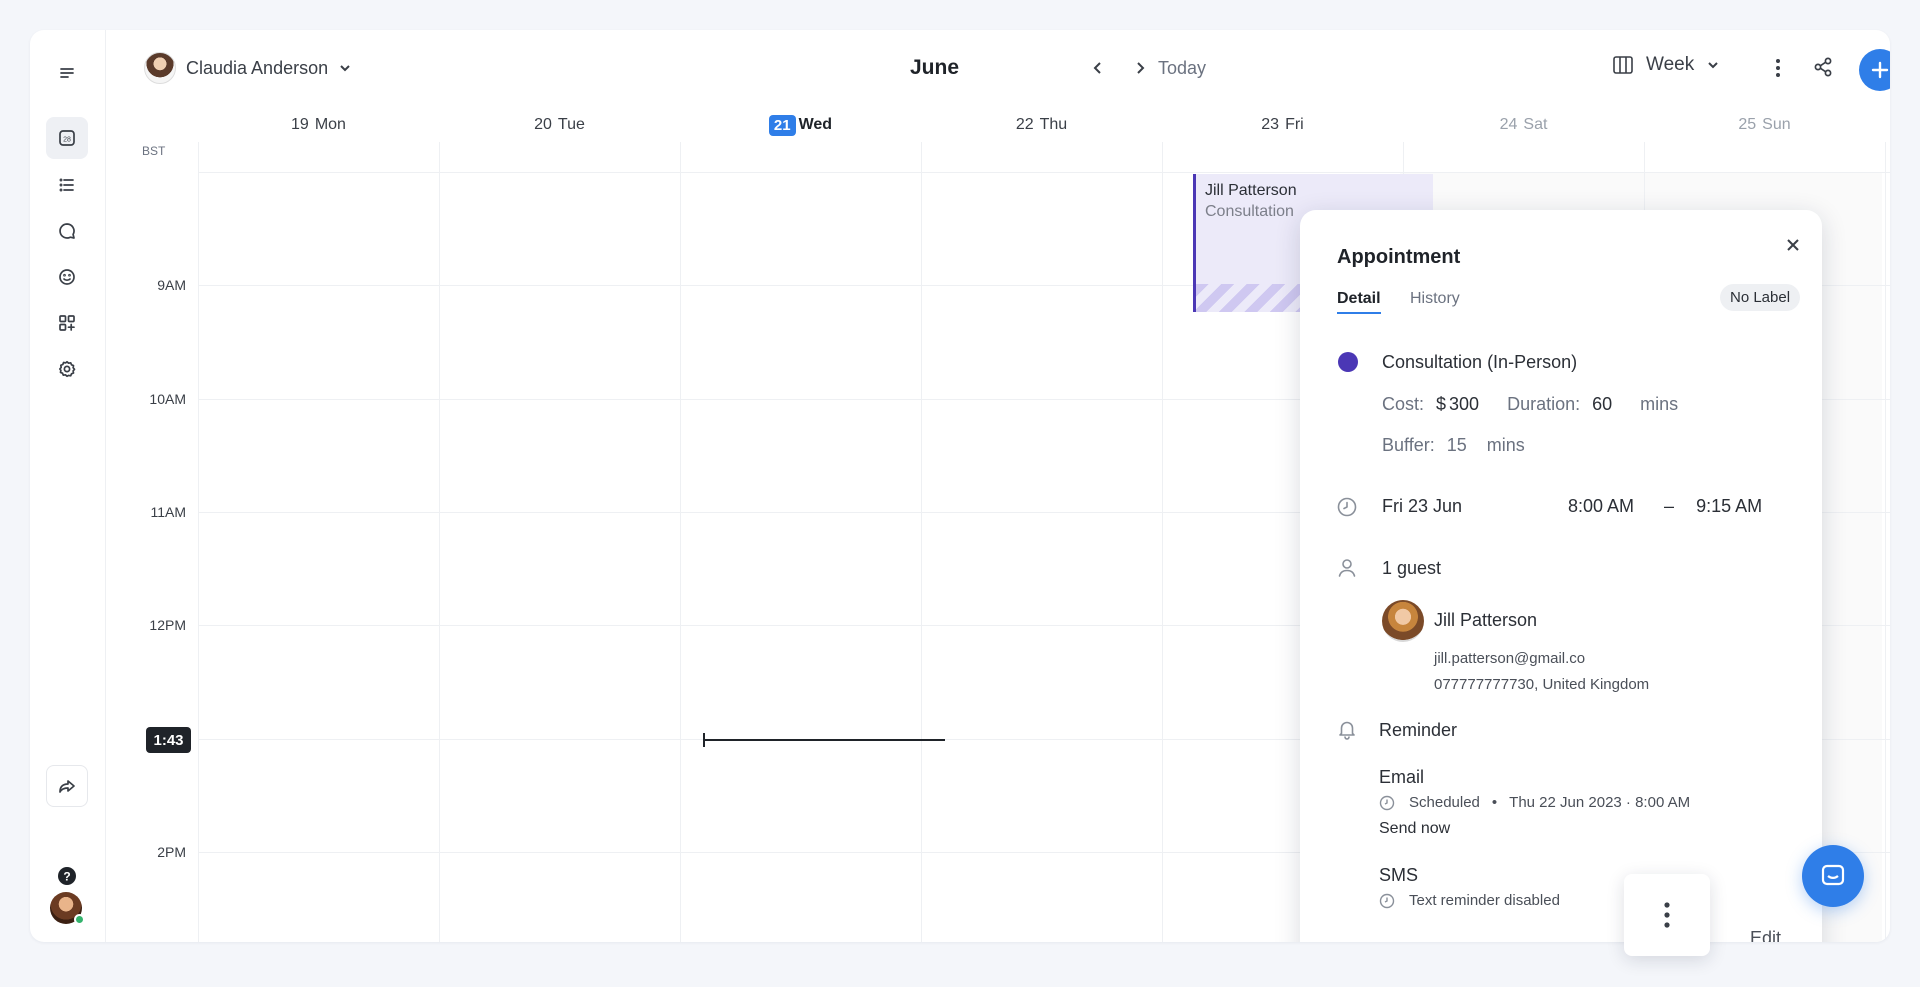  Describe the element at coordinates (1403, 621) in the screenshot. I see `guest-avatar` at that location.